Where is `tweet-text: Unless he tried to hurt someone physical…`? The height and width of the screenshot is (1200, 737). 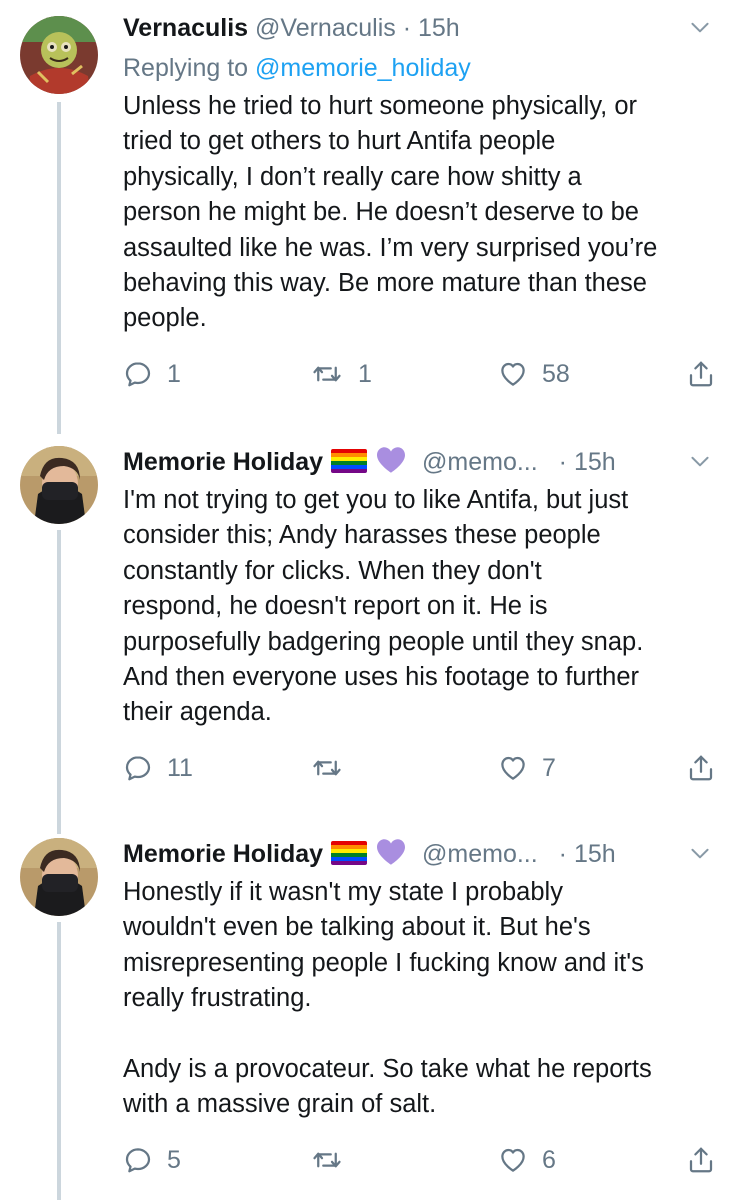
tweet-text: Unless he tried to hurt someone physical… is located at coordinates (390, 212).